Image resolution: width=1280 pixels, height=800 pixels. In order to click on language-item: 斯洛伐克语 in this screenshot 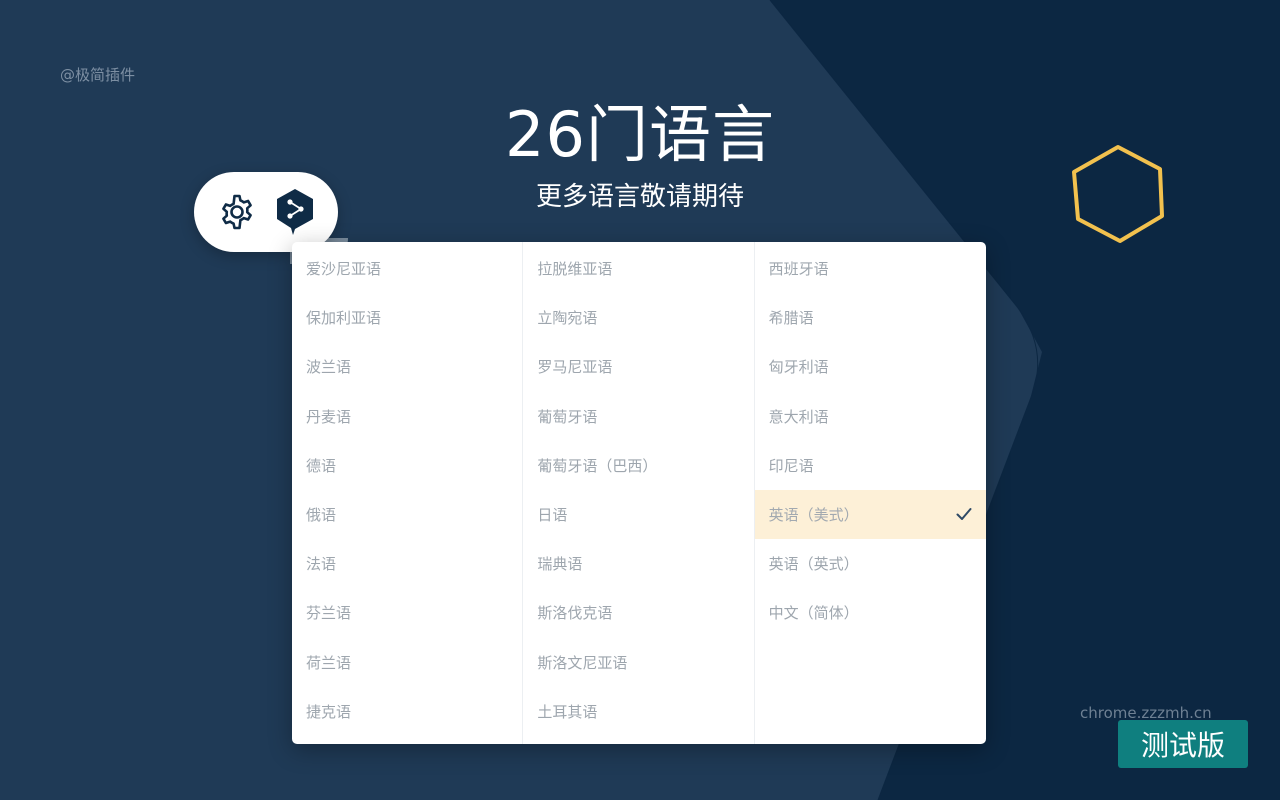, I will do `click(638, 612)`.